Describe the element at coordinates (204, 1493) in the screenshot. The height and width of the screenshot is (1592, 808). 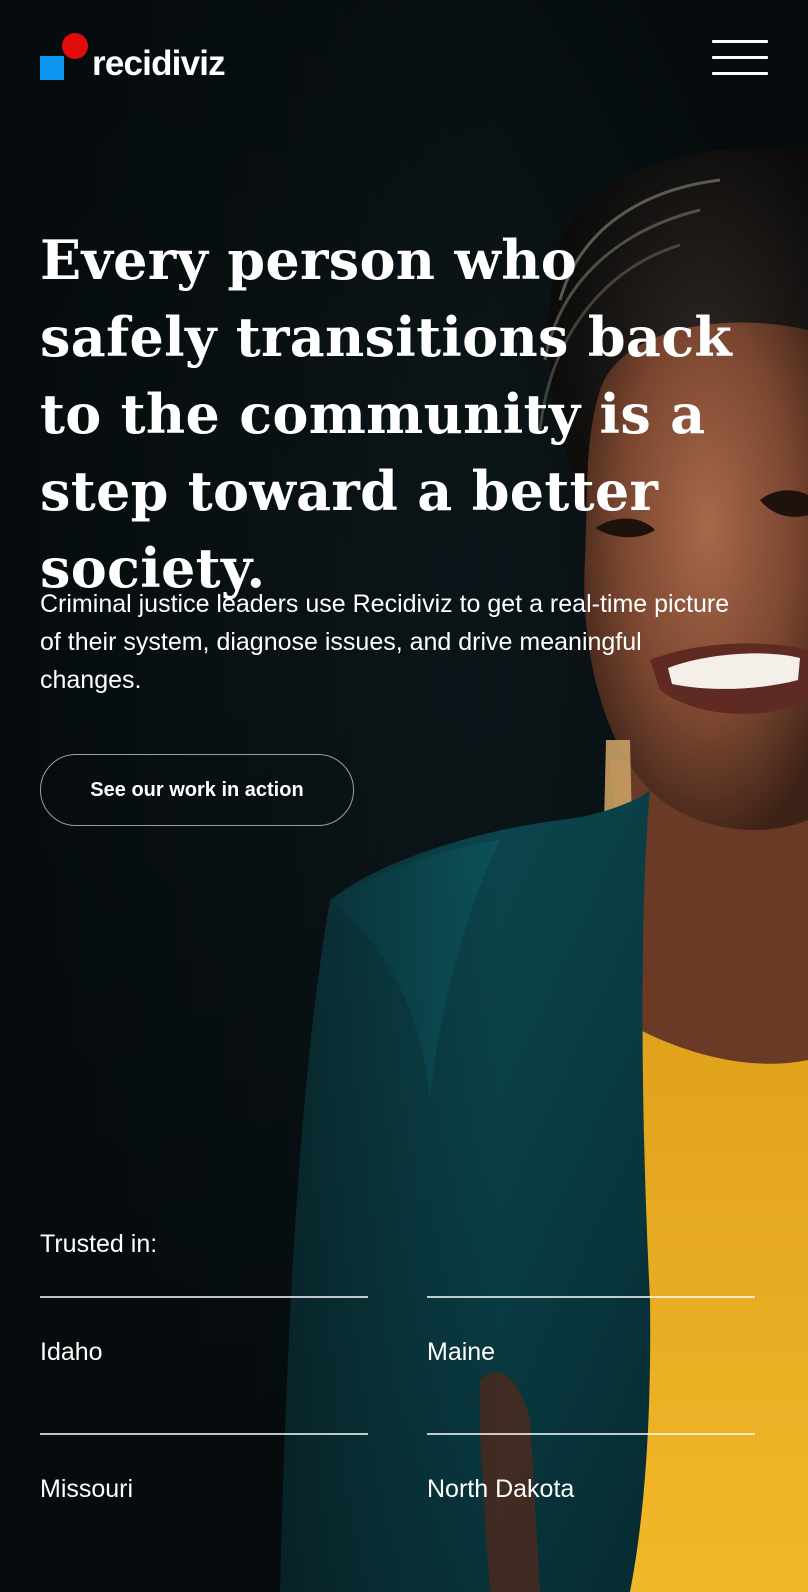
I see `state-item: Missouri` at that location.